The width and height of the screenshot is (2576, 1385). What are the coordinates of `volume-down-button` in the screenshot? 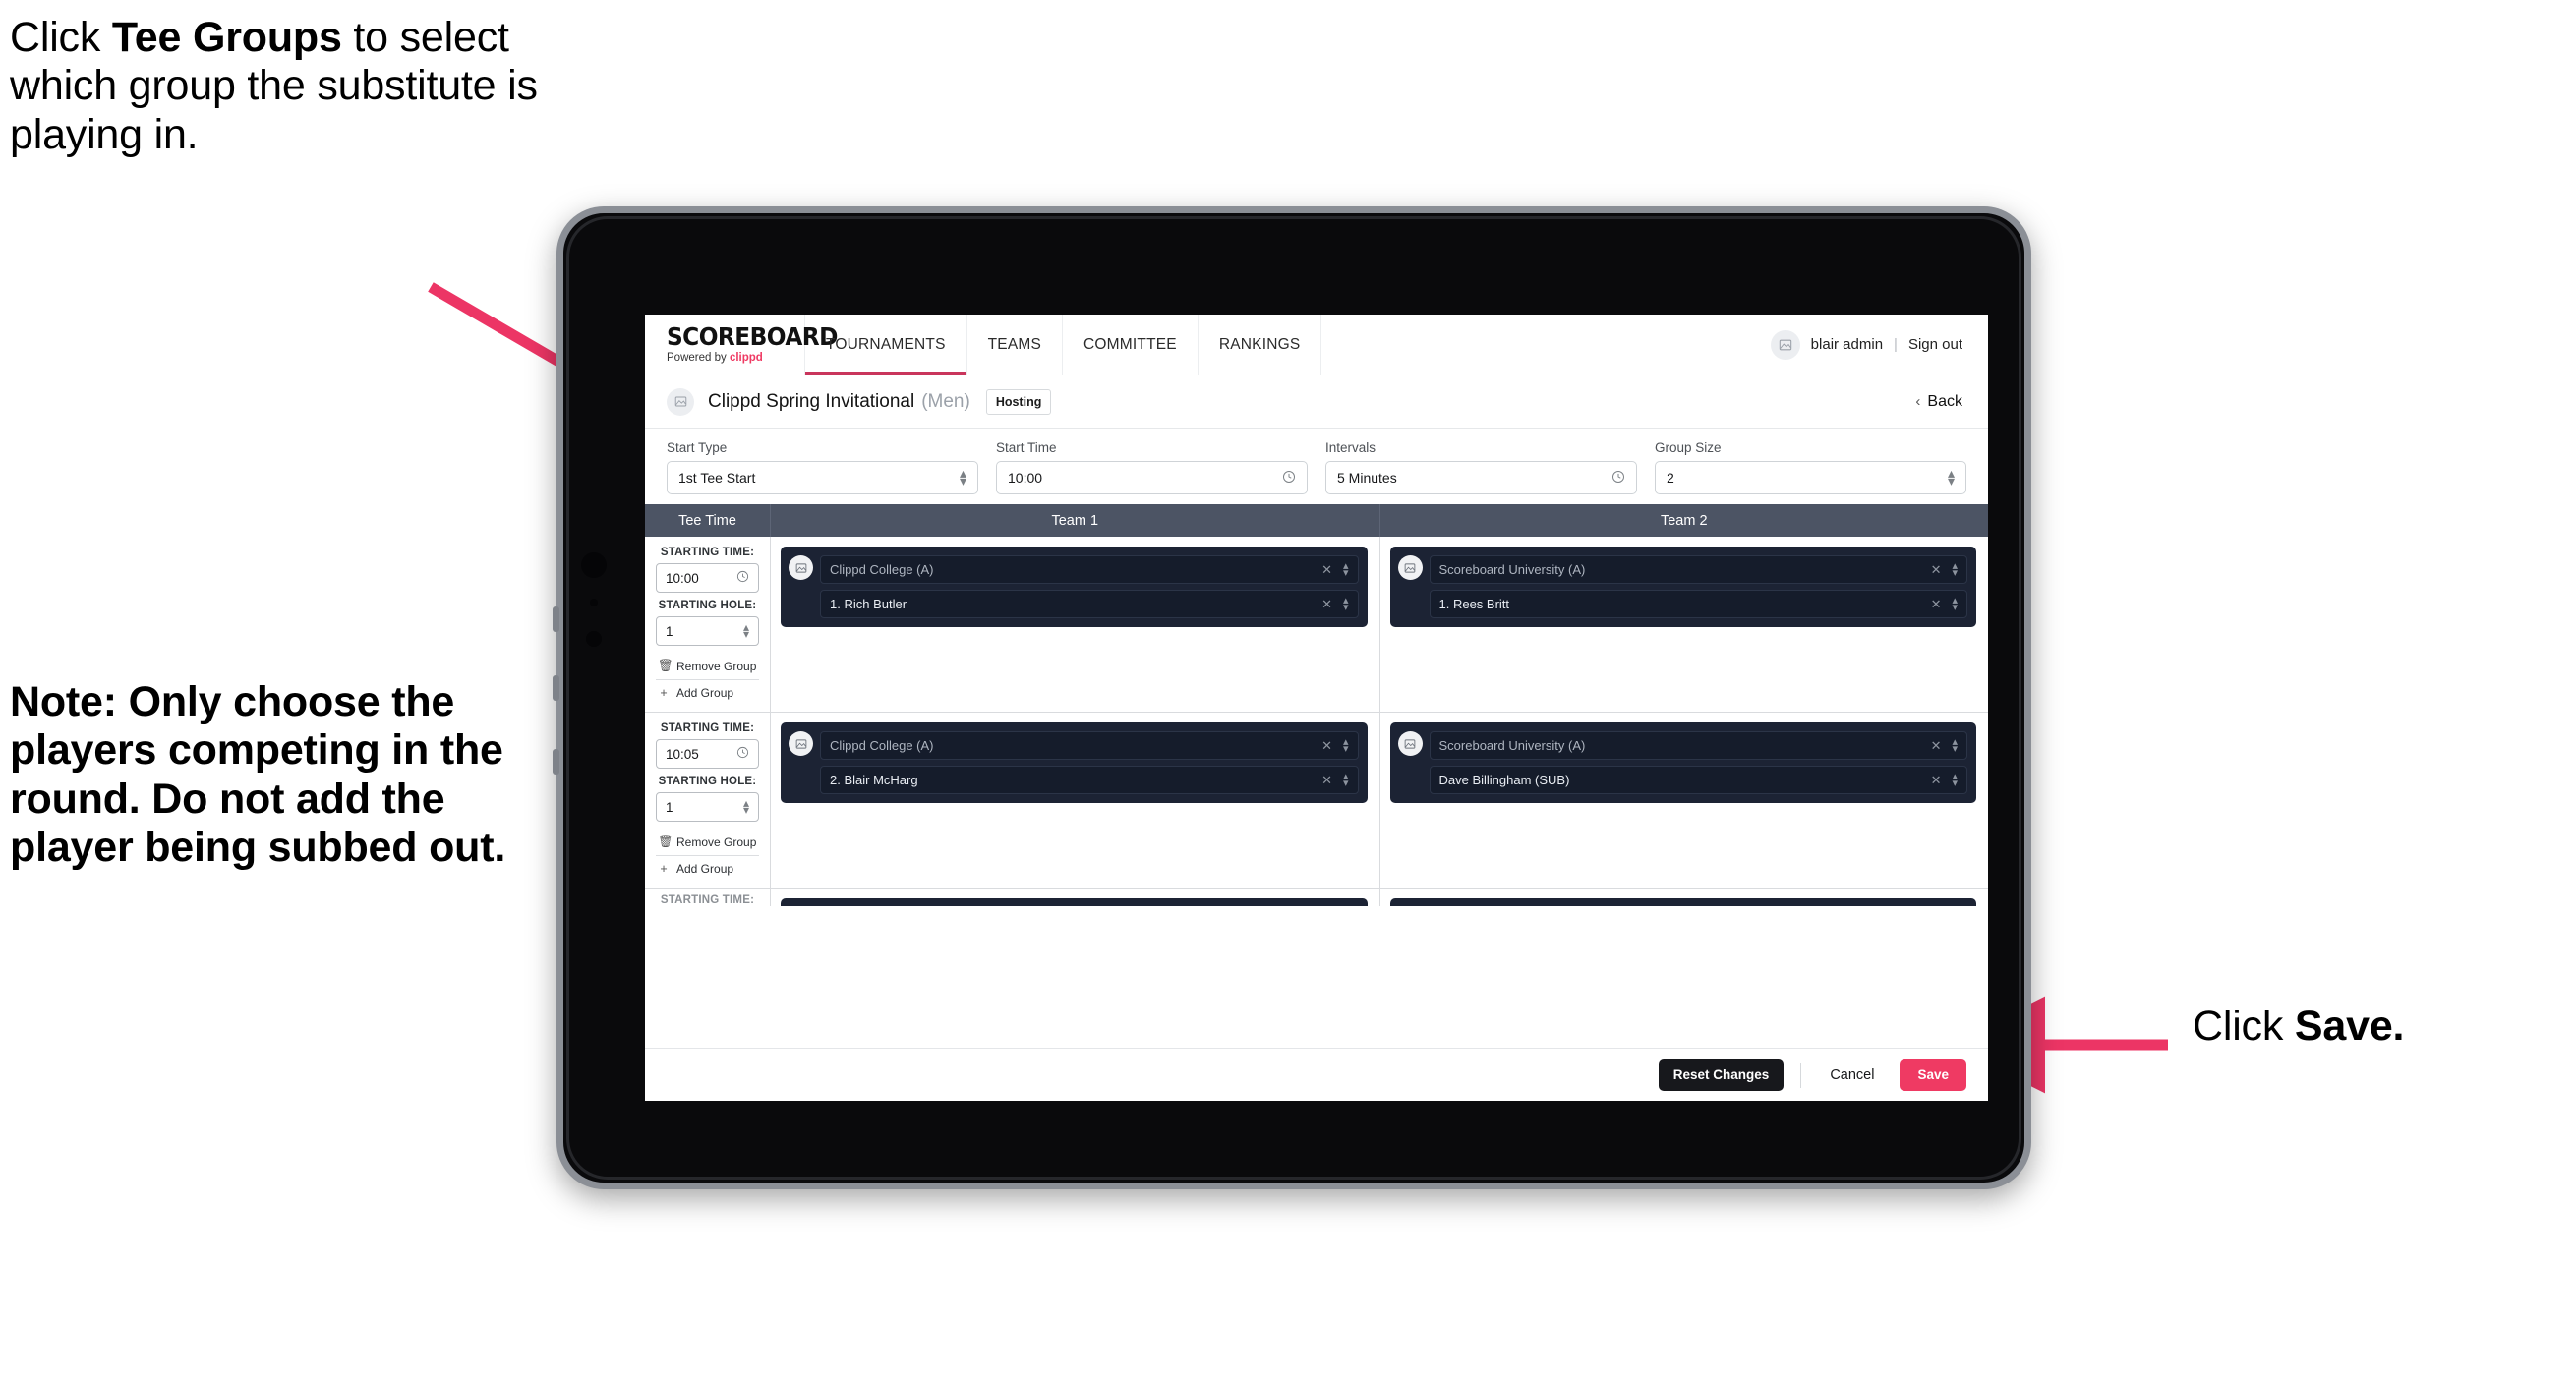 It's located at (556, 688).